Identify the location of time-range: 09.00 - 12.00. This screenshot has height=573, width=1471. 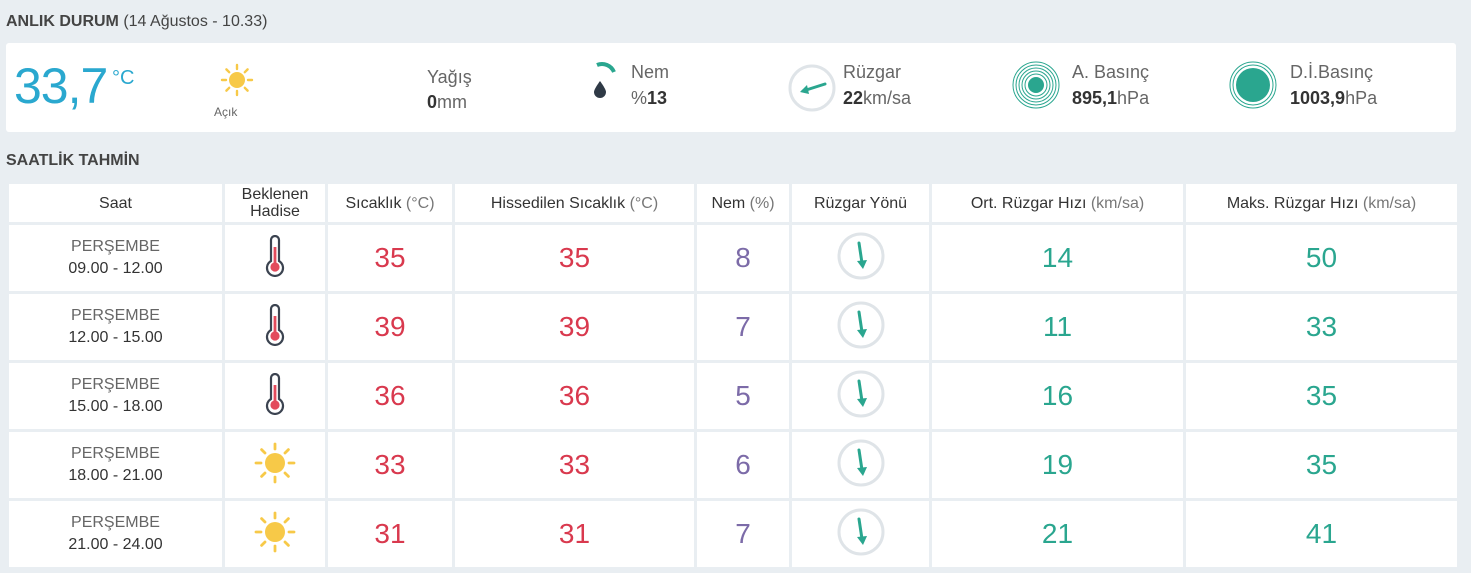
(115, 268).